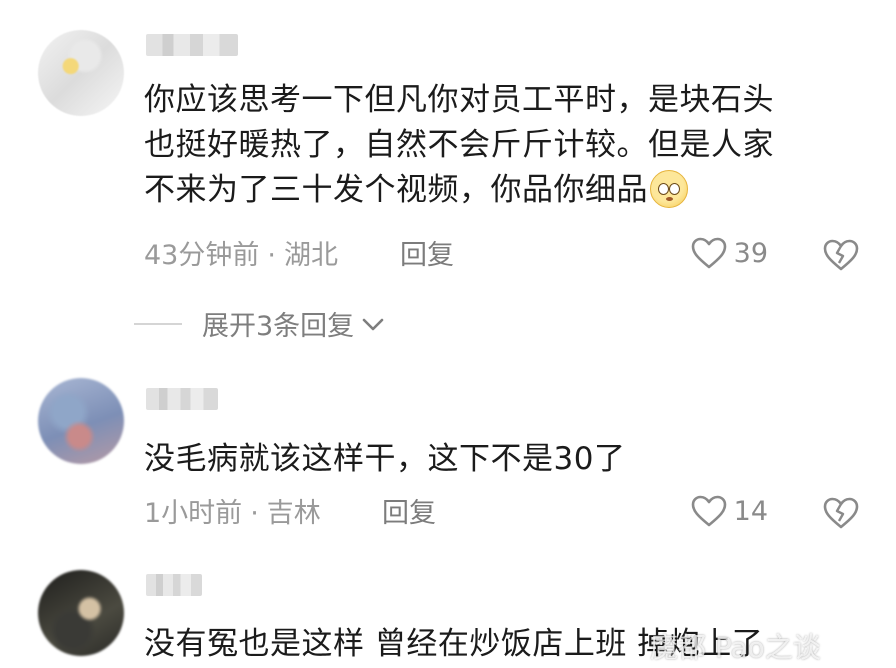 The image size is (896, 668). I want to click on comment-text-line: 不来为了三十发个视频，你品你细品, so click(459, 190).